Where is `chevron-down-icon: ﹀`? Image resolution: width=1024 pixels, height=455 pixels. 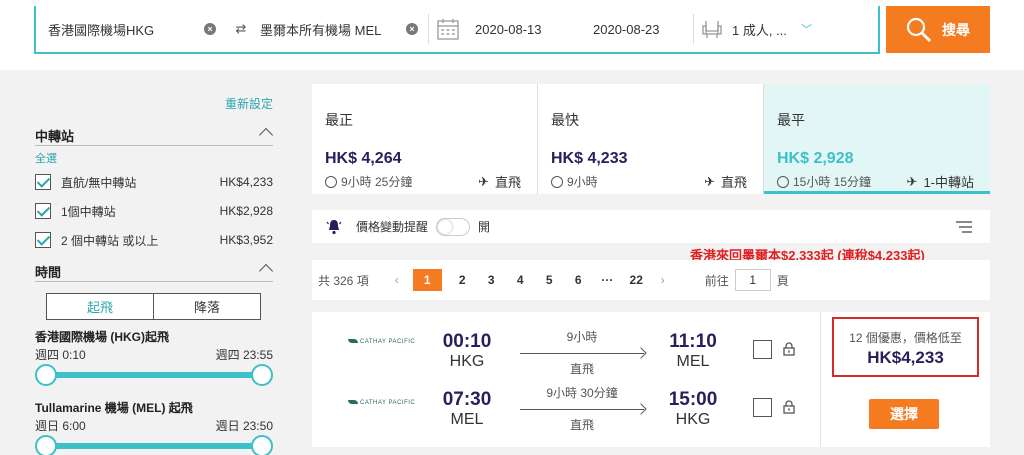
chevron-down-icon: ﹀ is located at coordinates (806, 29).